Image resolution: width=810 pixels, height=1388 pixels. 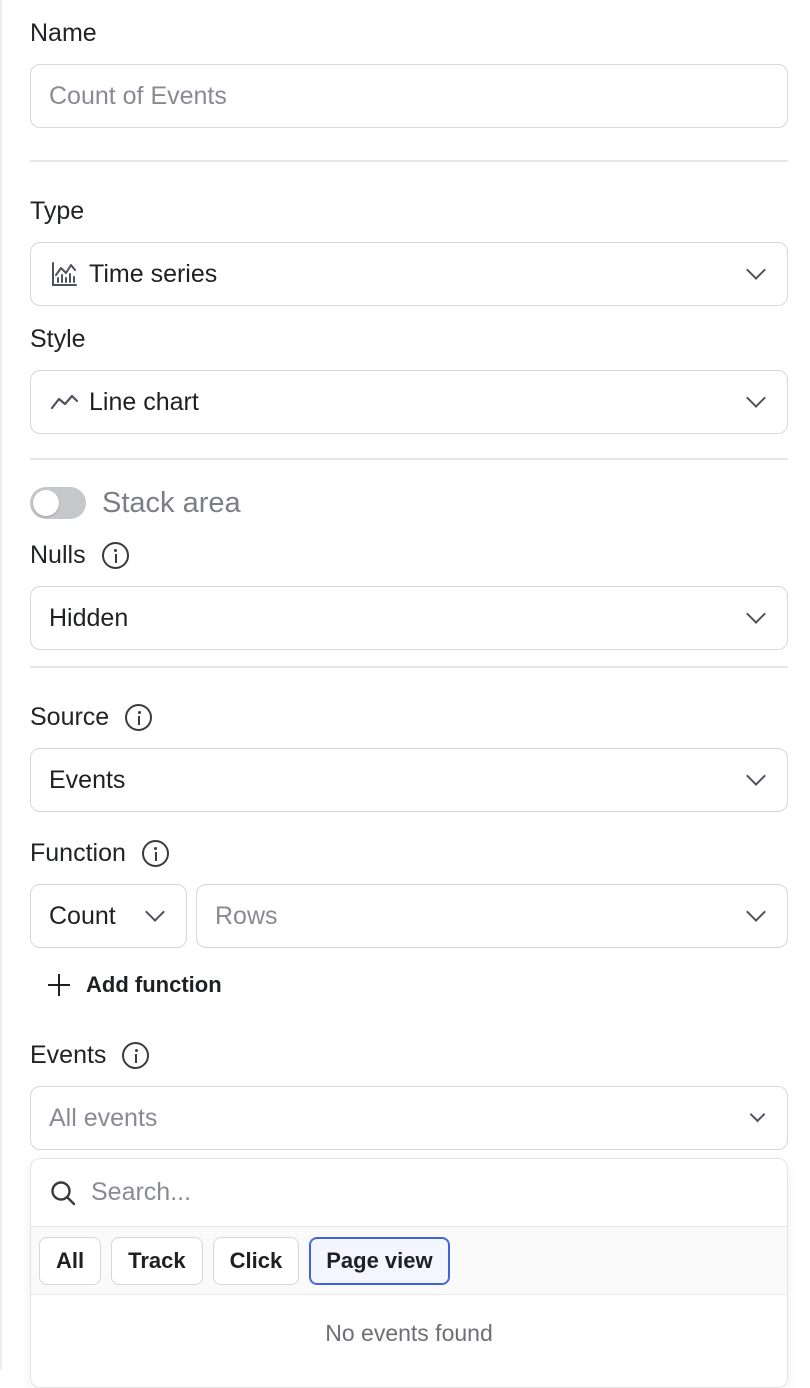 I want to click on bar-chart-icon, so click(x=64, y=274).